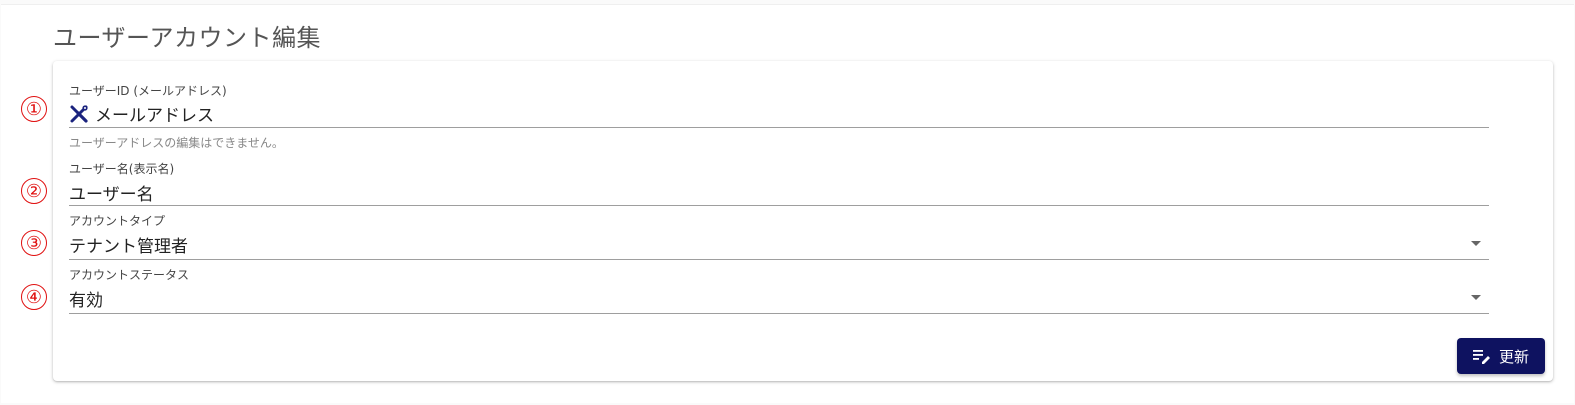  What do you see at coordinates (111, 192) in the screenshot?
I see `user-name-input: ユーザー名` at bounding box center [111, 192].